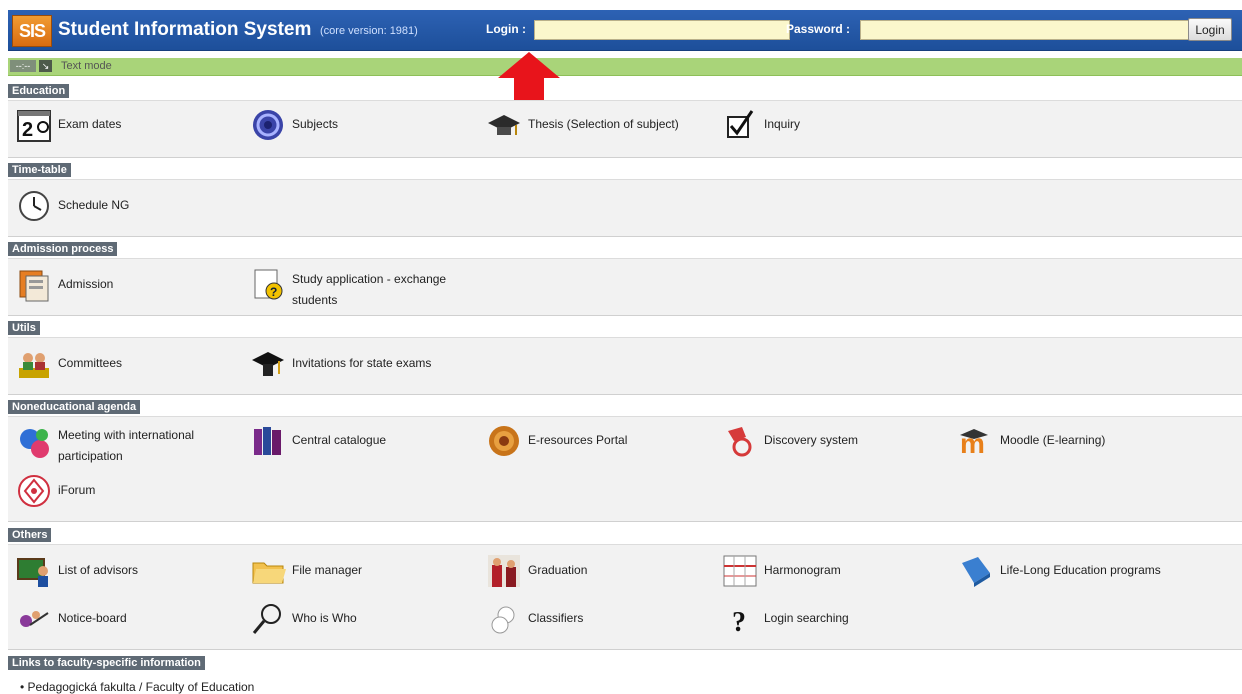 The image size is (1242, 694). What do you see at coordinates (740, 124) in the screenshot?
I see `checkbox-icon` at bounding box center [740, 124].